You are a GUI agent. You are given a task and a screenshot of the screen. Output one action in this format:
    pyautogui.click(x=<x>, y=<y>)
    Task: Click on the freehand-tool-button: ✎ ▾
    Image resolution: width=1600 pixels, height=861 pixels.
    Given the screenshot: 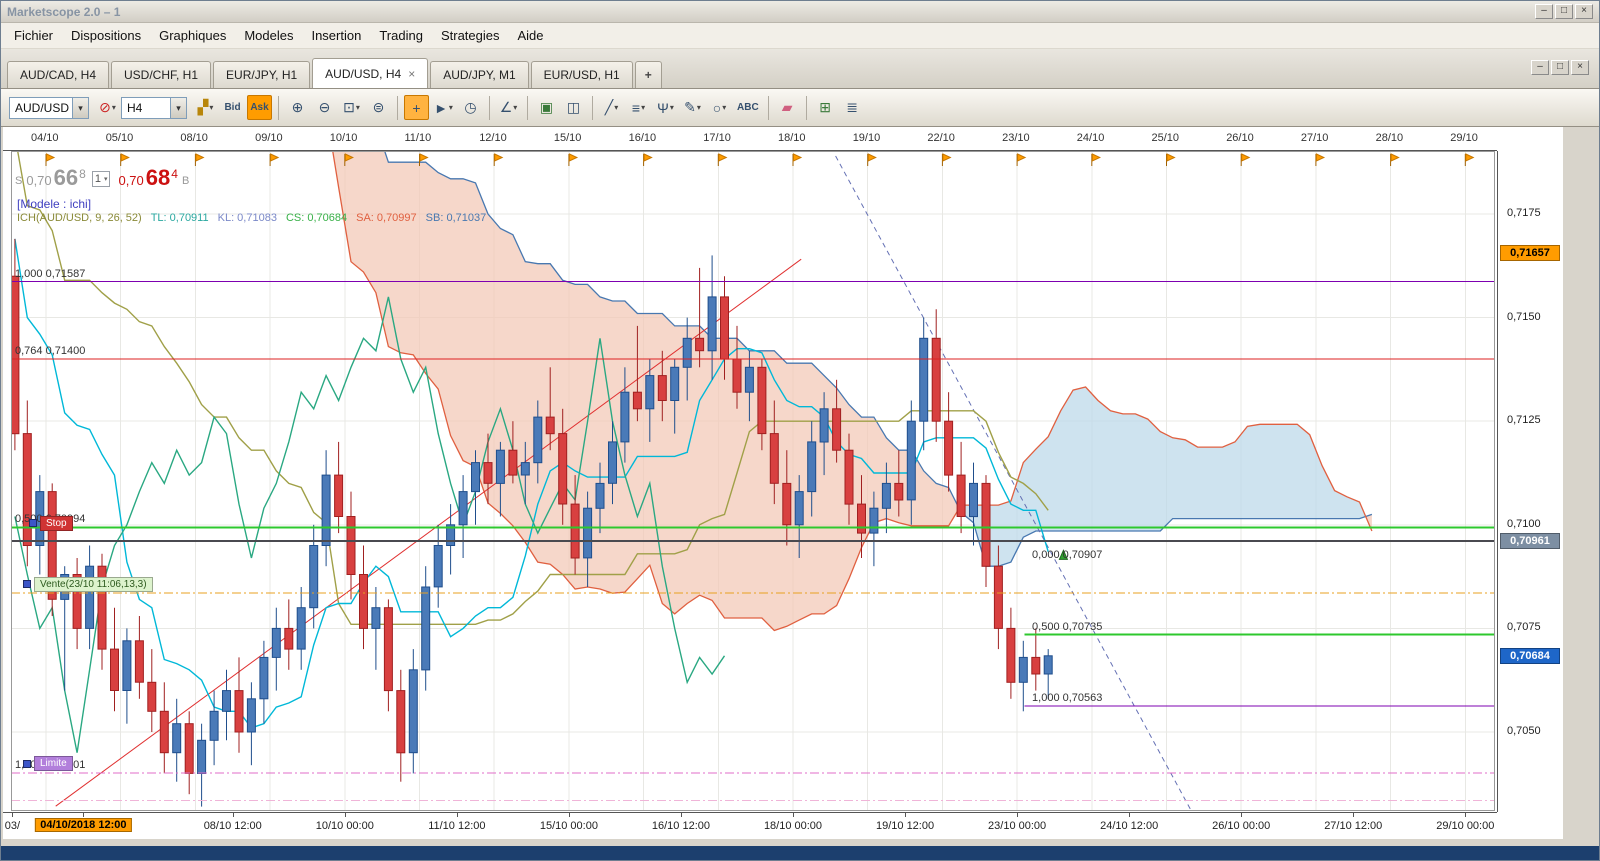 What is the action you would take?
    pyautogui.click(x=692, y=107)
    